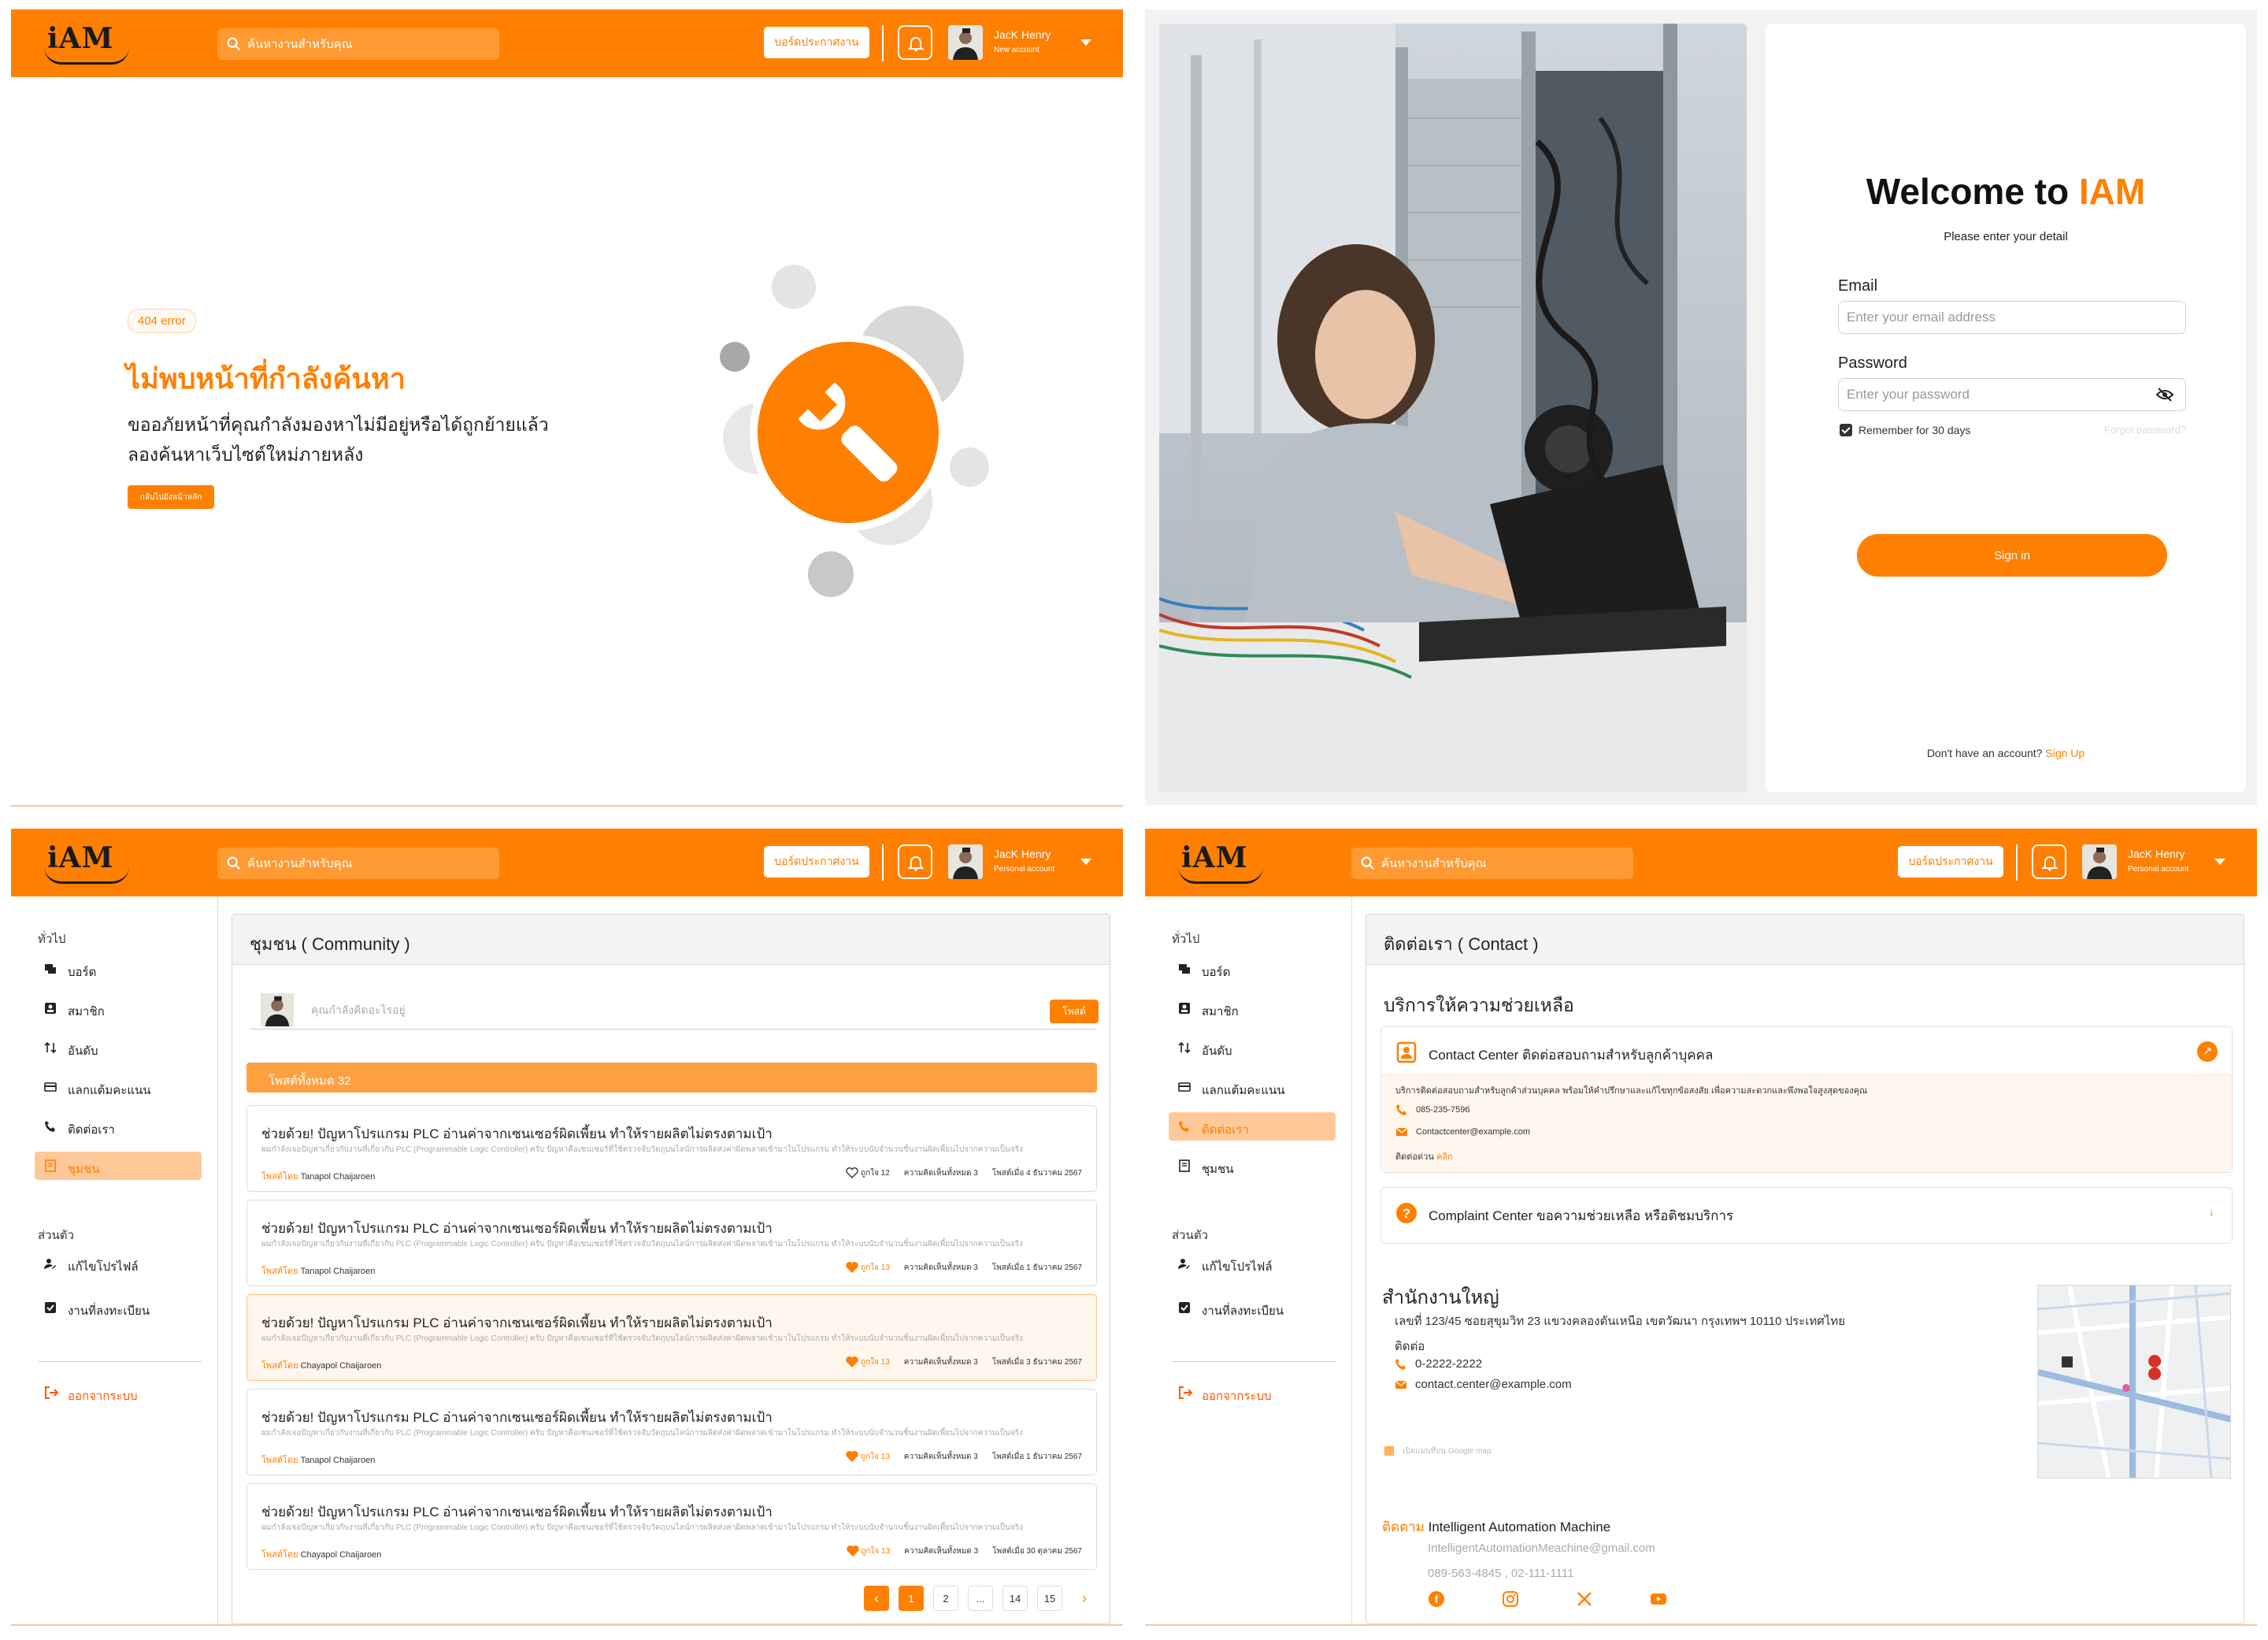  I want to click on remember-checkbox, so click(1846, 430).